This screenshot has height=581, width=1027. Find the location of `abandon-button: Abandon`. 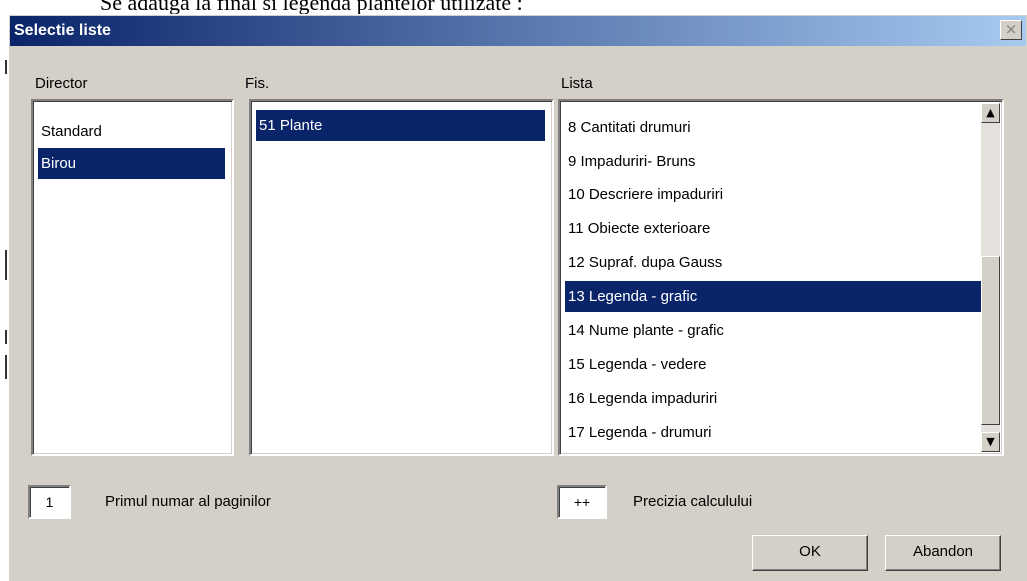

abandon-button: Abandon is located at coordinates (943, 553).